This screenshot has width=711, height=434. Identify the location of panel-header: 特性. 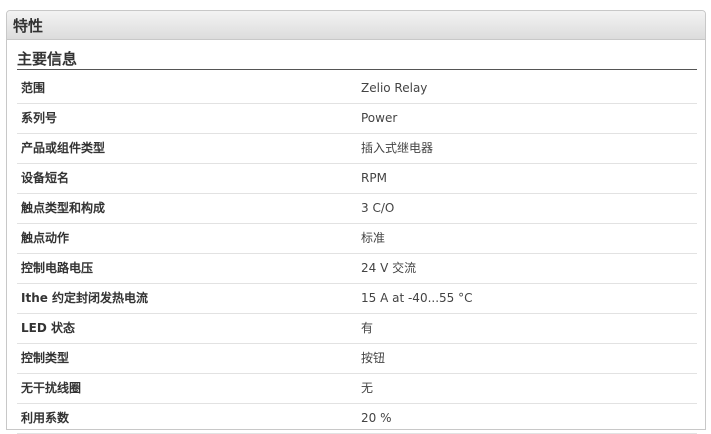
(356, 25).